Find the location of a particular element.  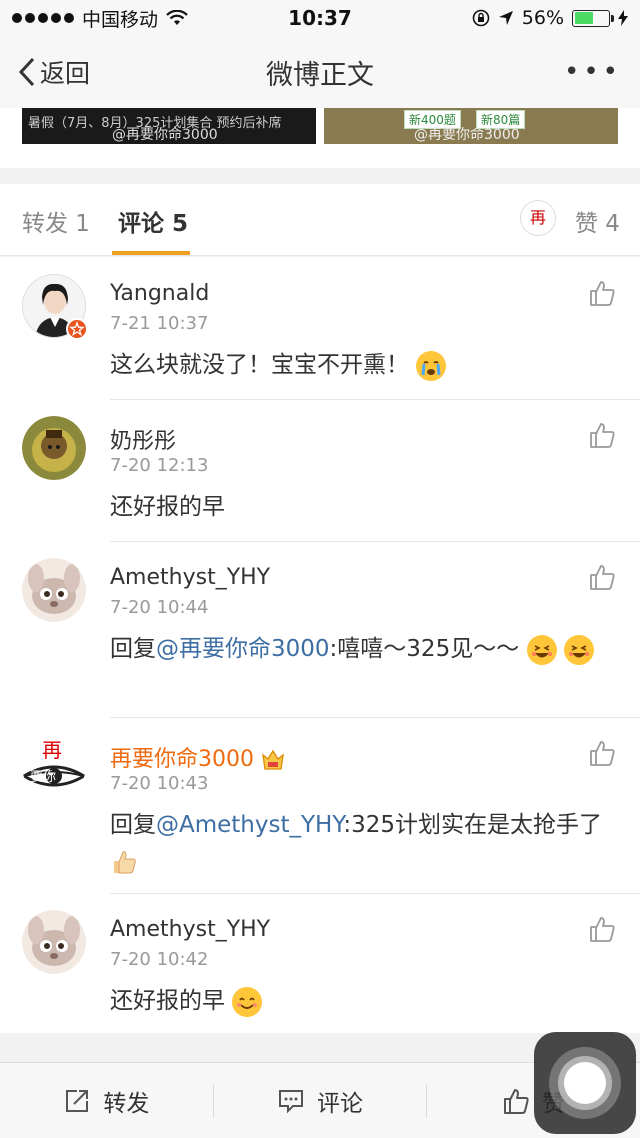

comment-username: 再要你命3000 is located at coordinates (197, 757).